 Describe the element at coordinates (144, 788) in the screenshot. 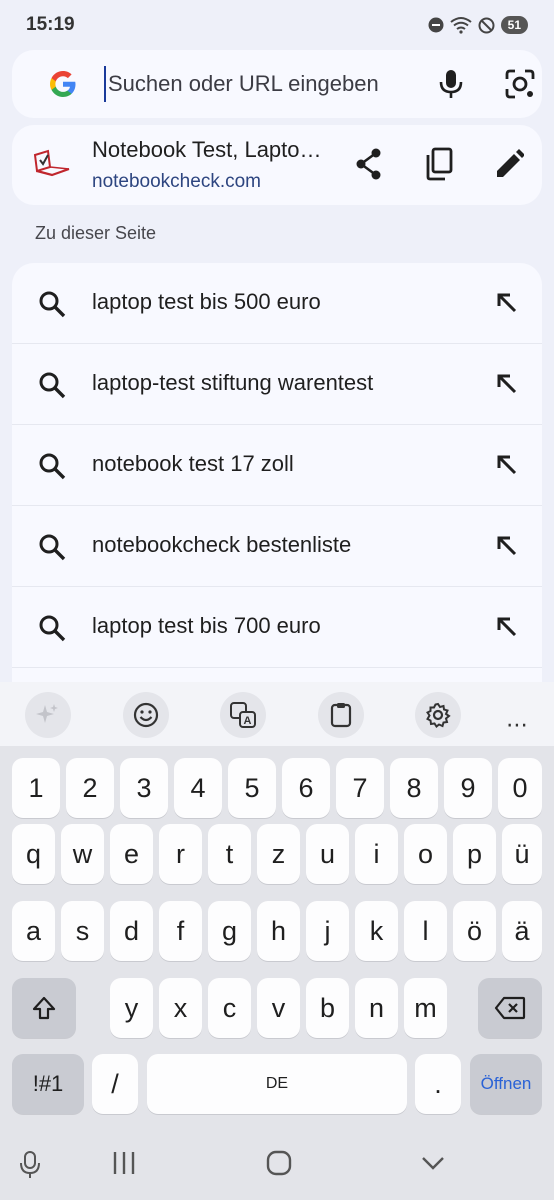

I see `key-3: 3` at that location.